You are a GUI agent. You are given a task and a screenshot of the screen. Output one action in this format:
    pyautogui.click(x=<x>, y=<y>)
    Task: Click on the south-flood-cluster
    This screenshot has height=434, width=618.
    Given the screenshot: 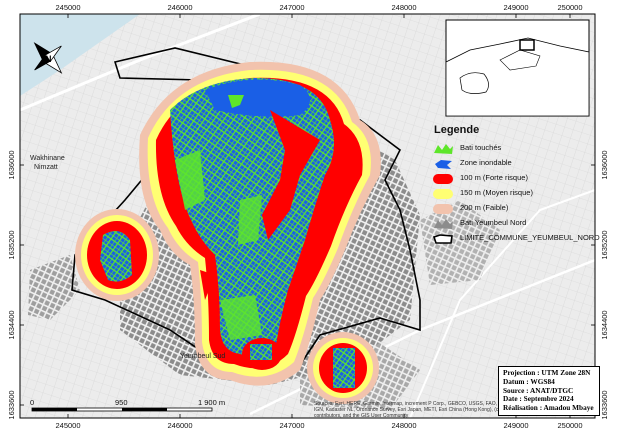 What is the action you would take?
    pyautogui.click(x=262, y=354)
    